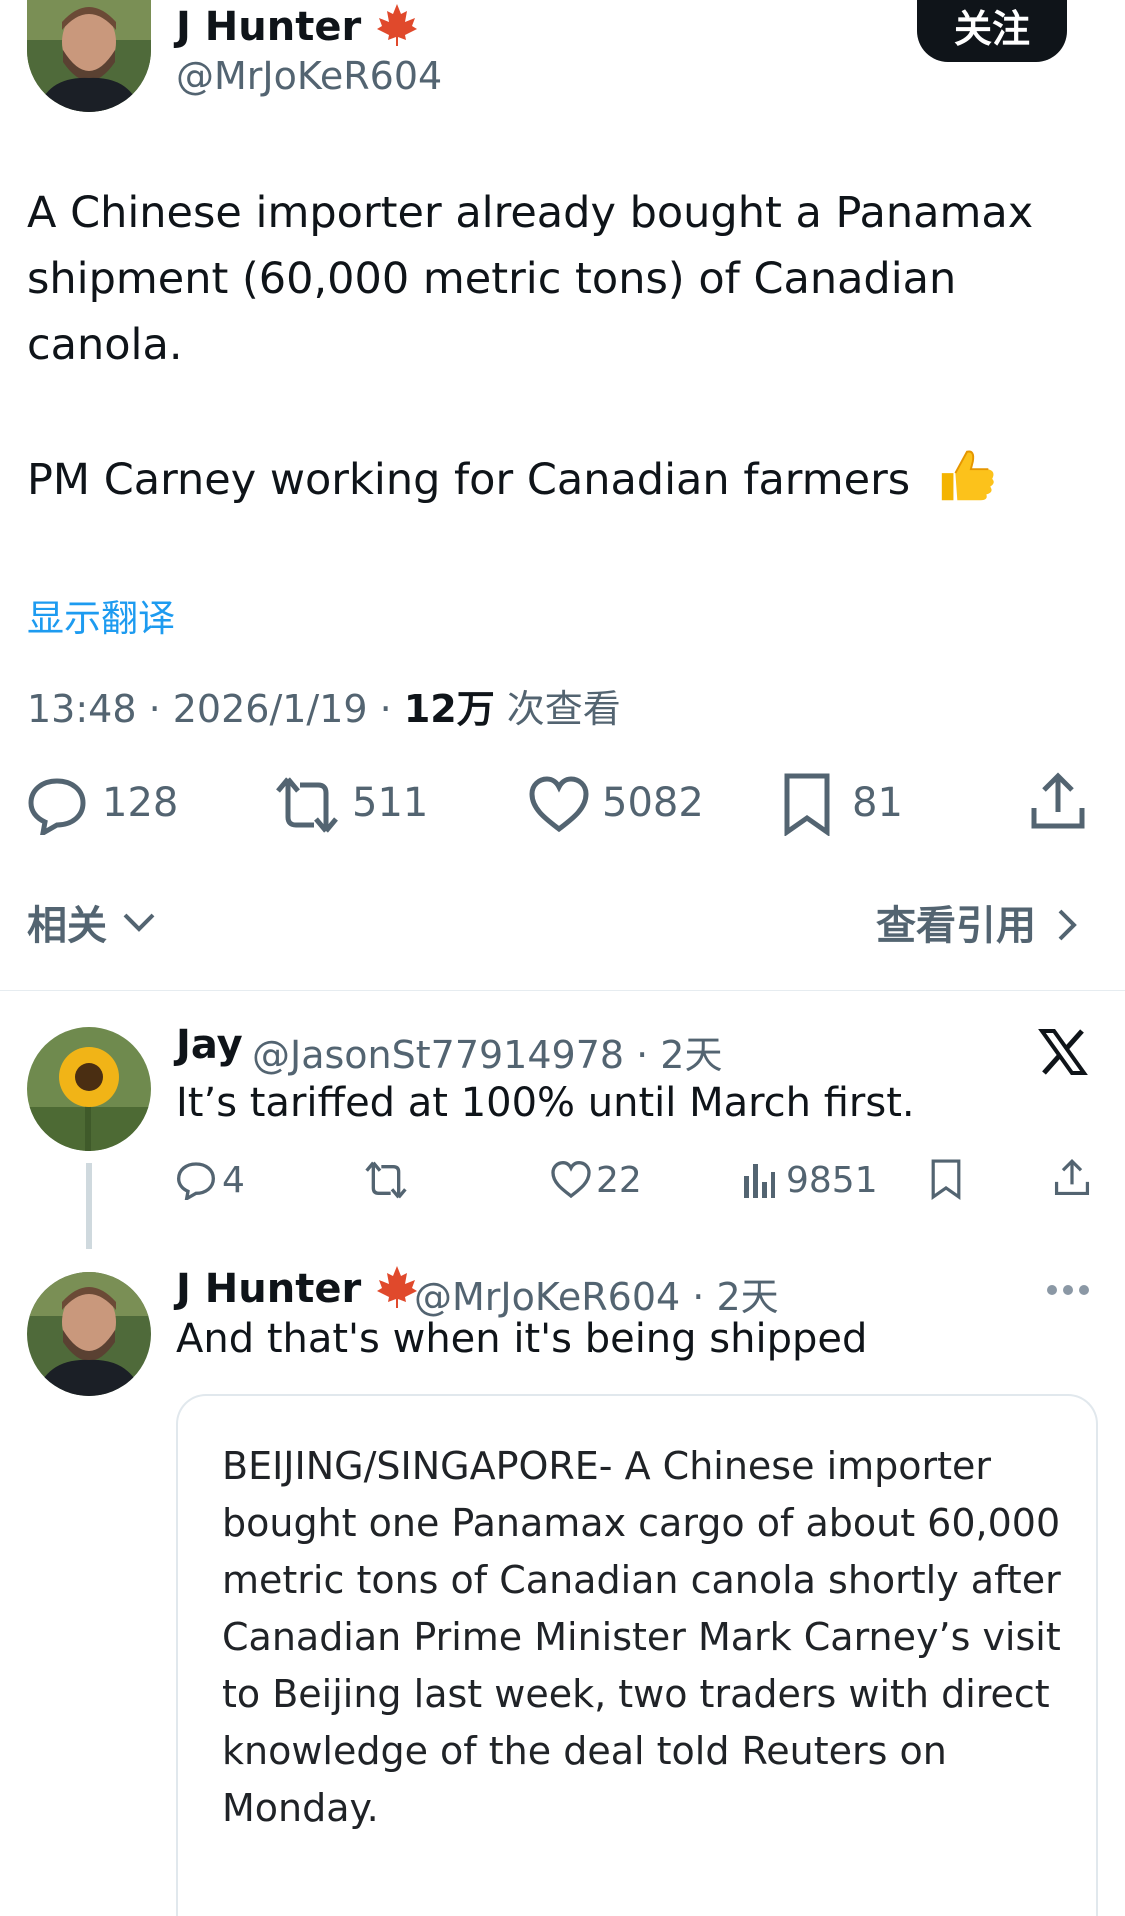 This screenshot has width=1125, height=1916. What do you see at coordinates (641, 1523) in the screenshot?
I see `card-line: bought one Panamax cargo of about 60,000` at bounding box center [641, 1523].